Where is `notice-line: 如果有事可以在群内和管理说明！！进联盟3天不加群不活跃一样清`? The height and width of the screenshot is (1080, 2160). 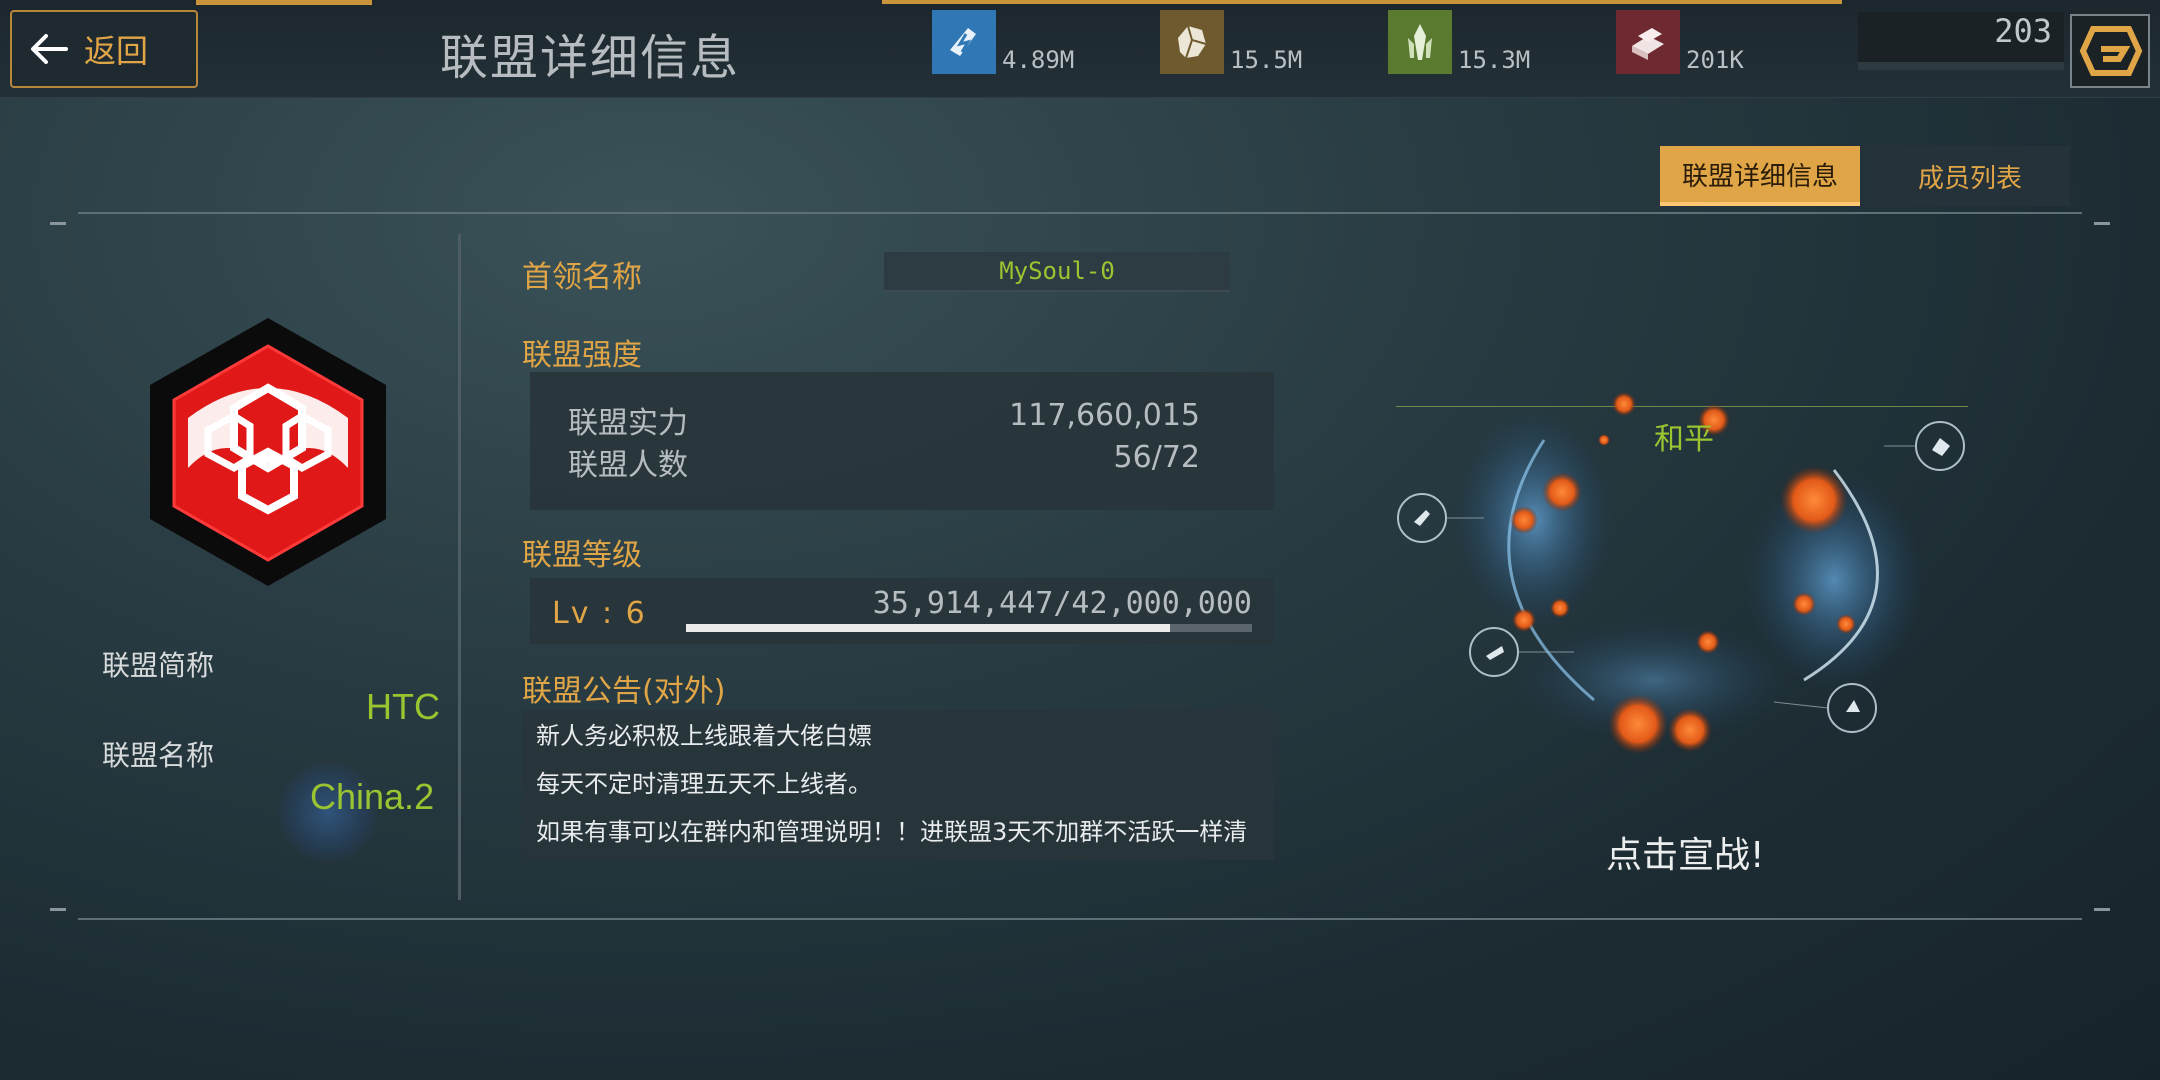
notice-line: 如果有事可以在群内和管理说明！！进联盟3天不加群不活跃一样清 is located at coordinates (892, 832).